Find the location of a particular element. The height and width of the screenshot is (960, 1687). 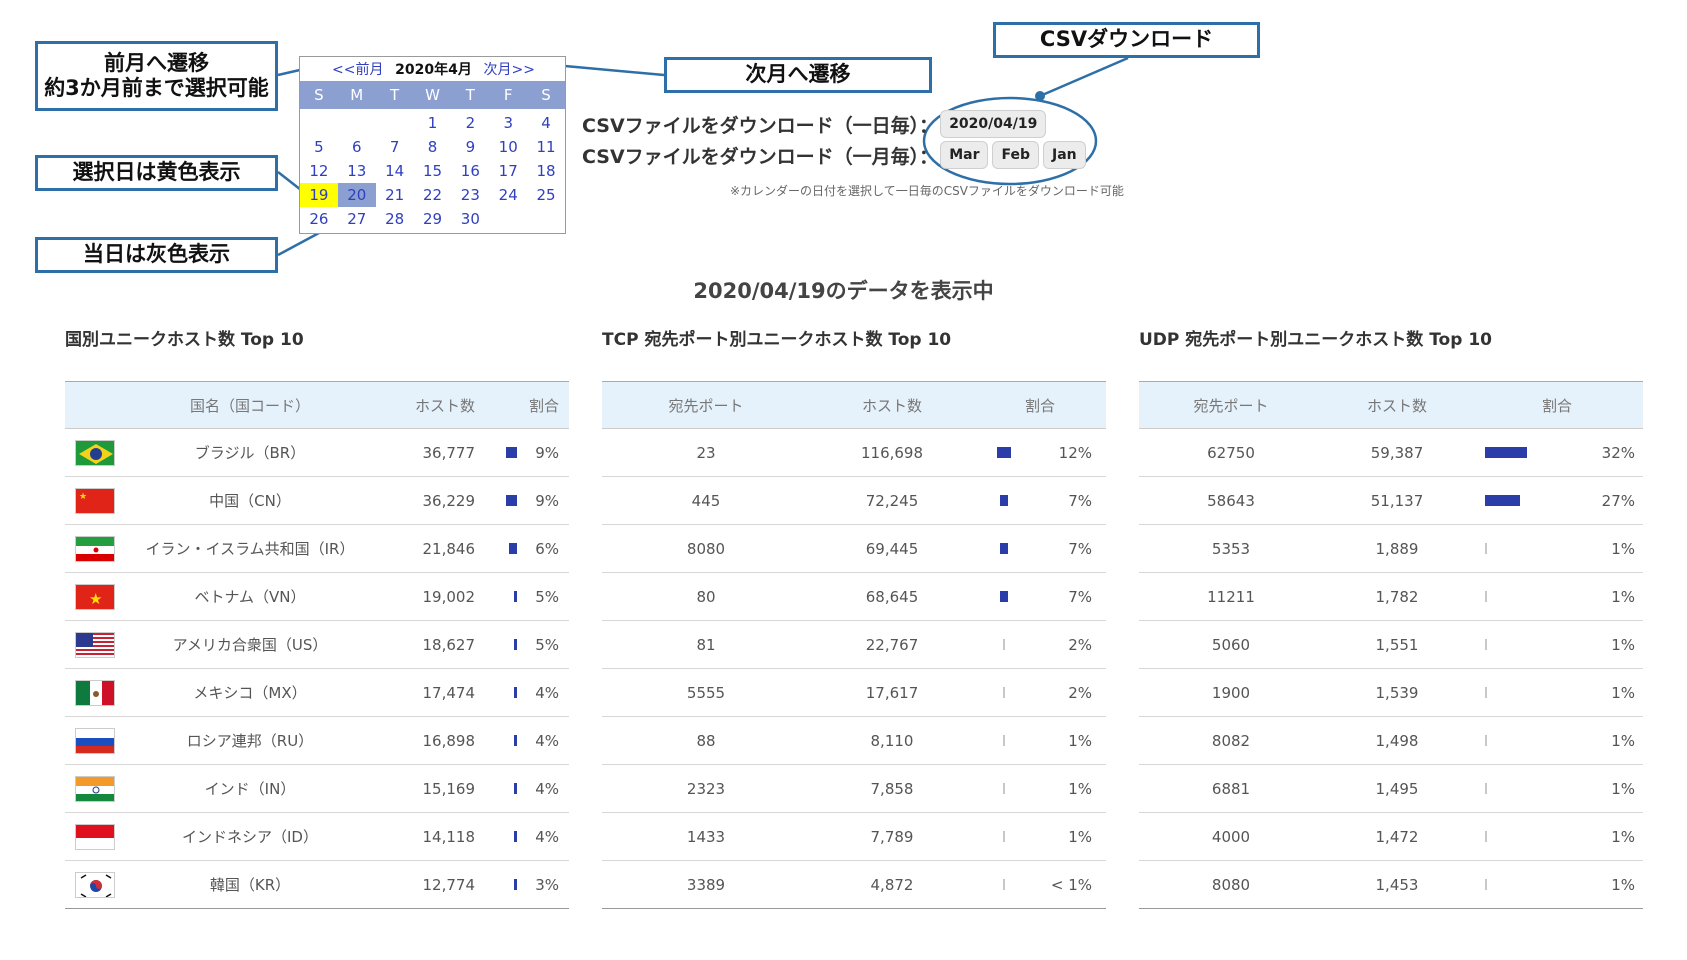

host-count: 36,229 is located at coordinates (449, 500).